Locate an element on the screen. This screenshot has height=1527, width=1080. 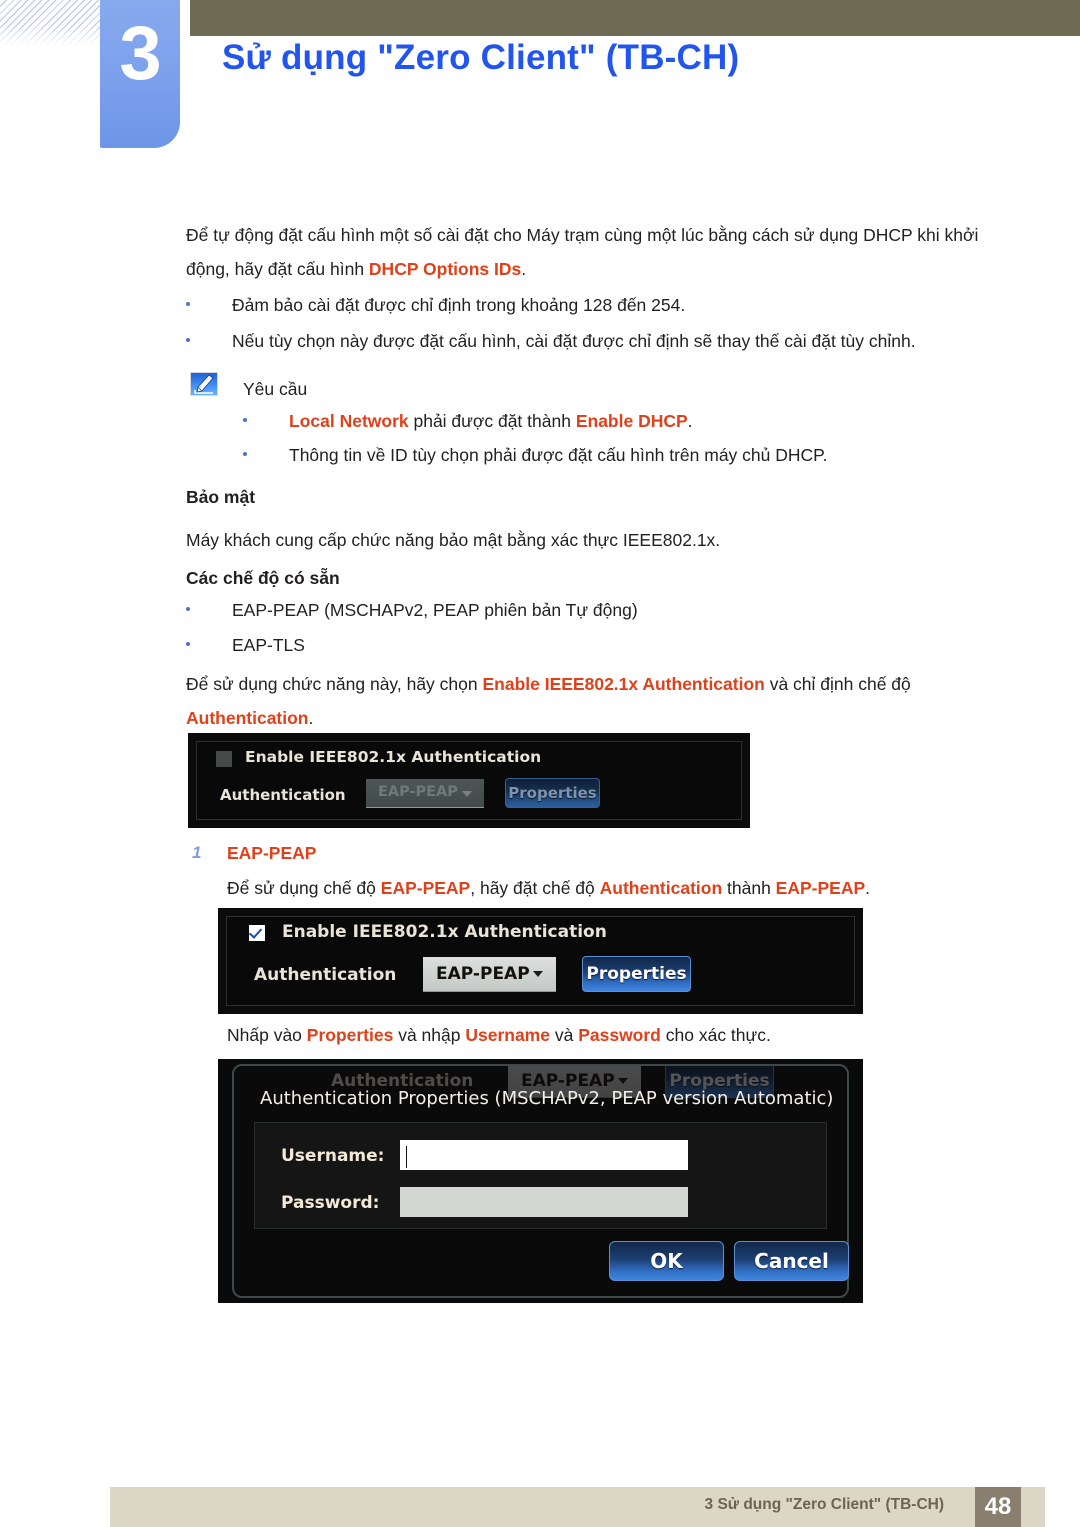
intro-line-2-suffix: . is located at coordinates (524, 269).